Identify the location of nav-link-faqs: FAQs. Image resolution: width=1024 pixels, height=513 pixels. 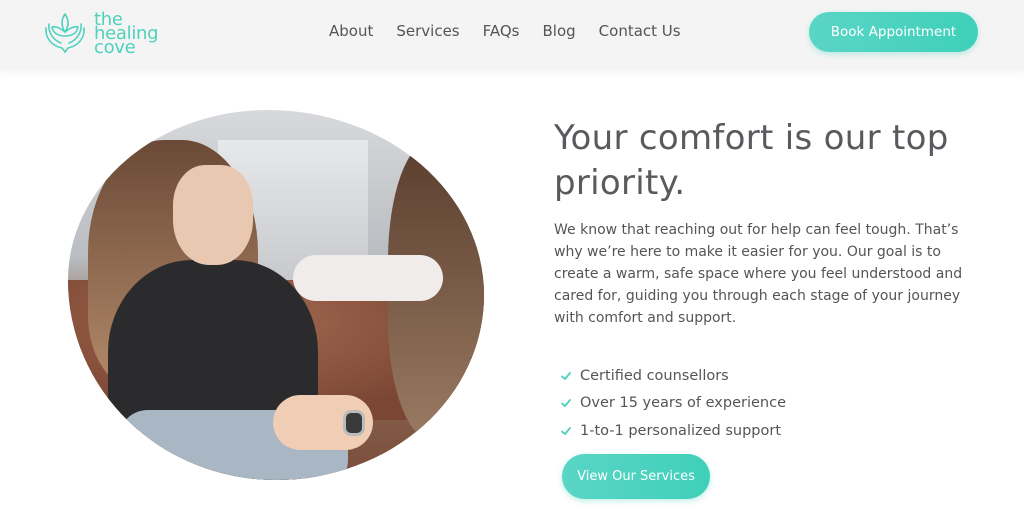
(501, 31).